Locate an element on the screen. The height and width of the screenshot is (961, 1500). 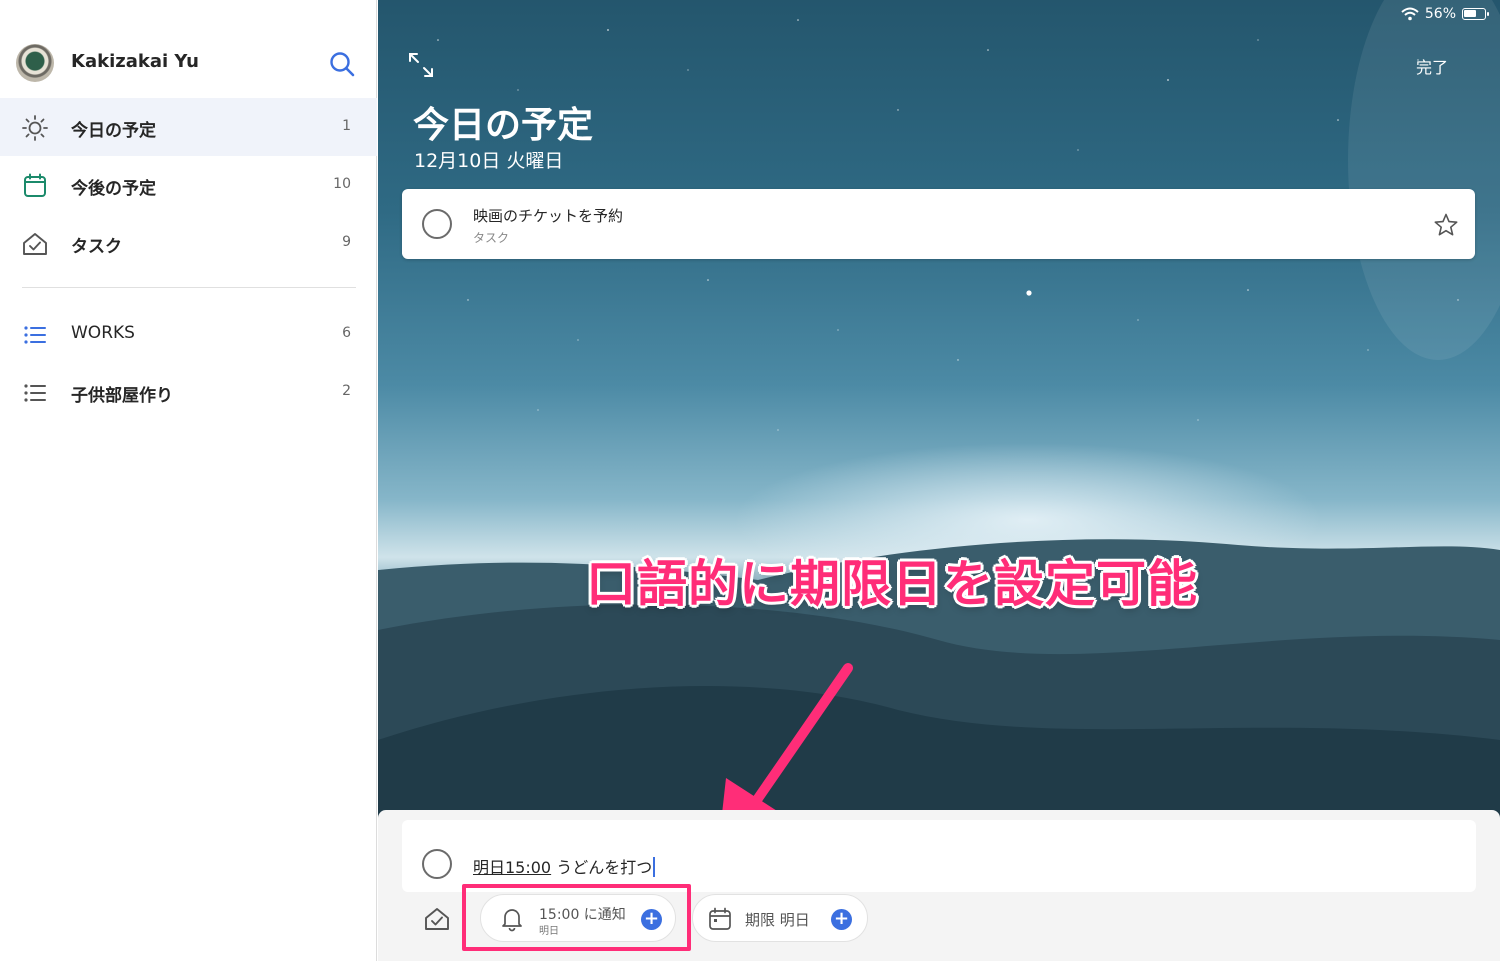
reminder-chip: 15:00 に通知 明日 + is located at coordinates (578, 918).